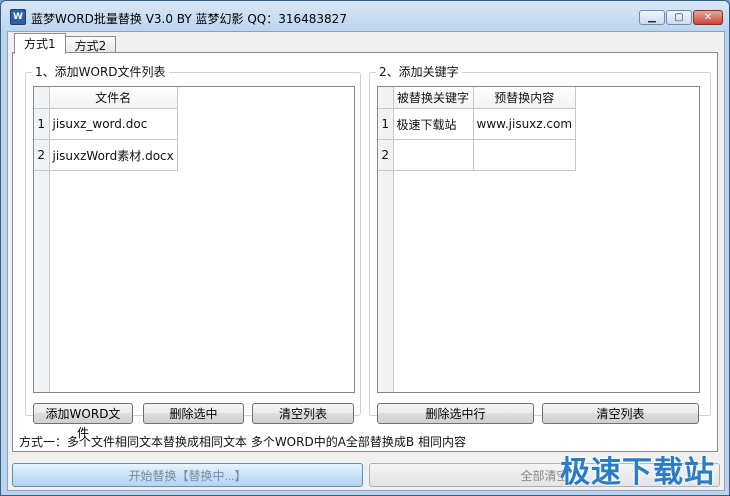  I want to click on table-row: 1 极速下载站 www.jisuxz.com, so click(477, 124).